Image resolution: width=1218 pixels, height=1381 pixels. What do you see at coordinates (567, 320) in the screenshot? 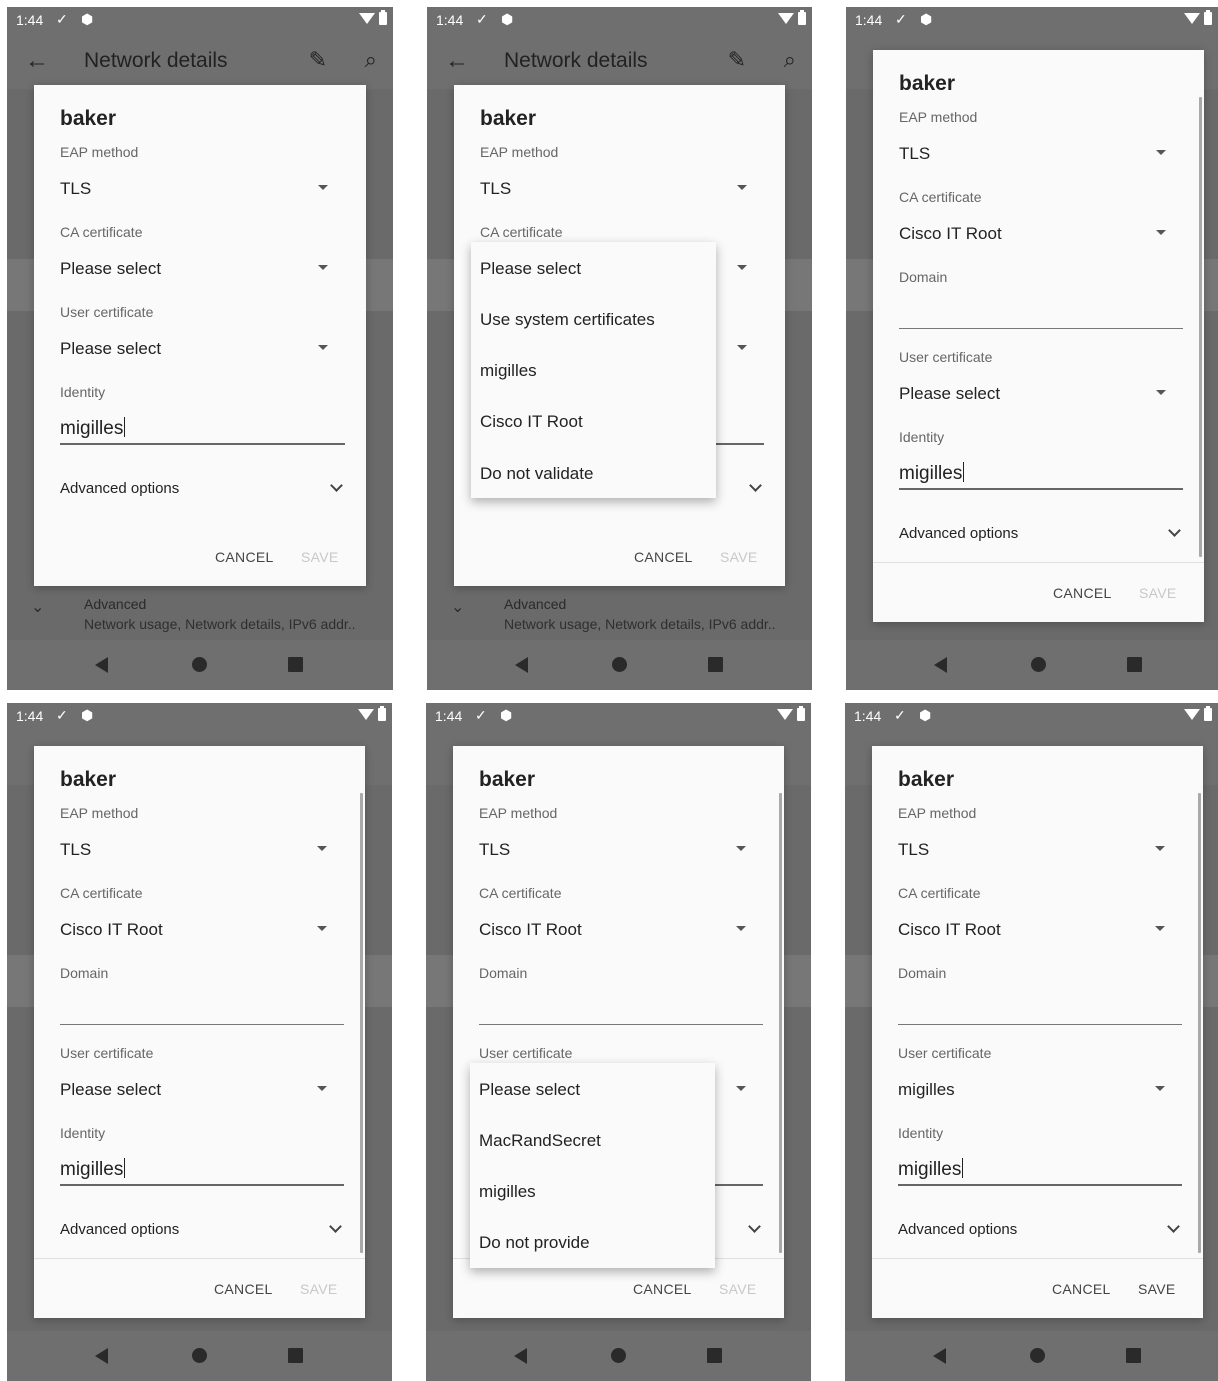
I see `menu-item: Use system certificates` at bounding box center [567, 320].